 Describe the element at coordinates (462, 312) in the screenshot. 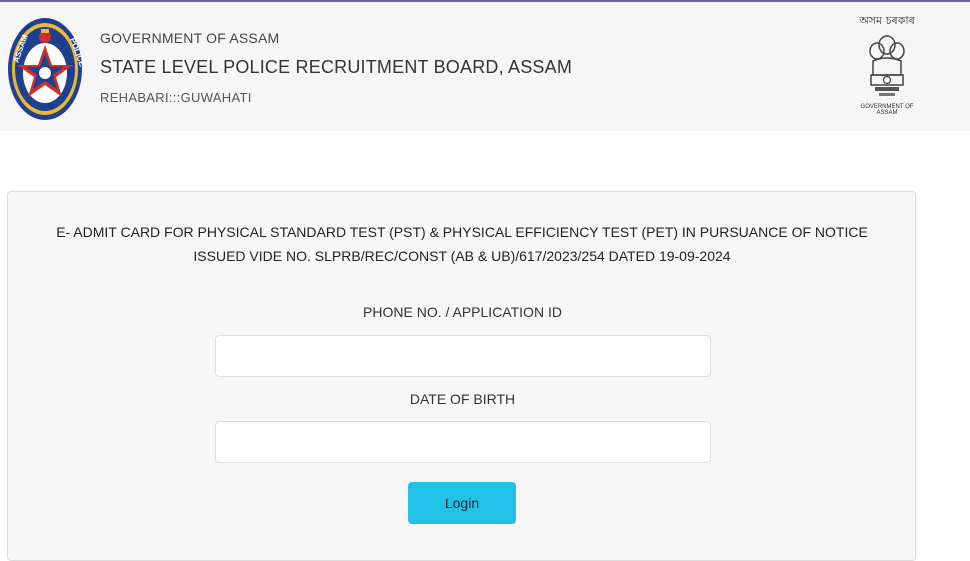

I see `application-id-label: PHONE NO. / APPLICATION ID` at that location.